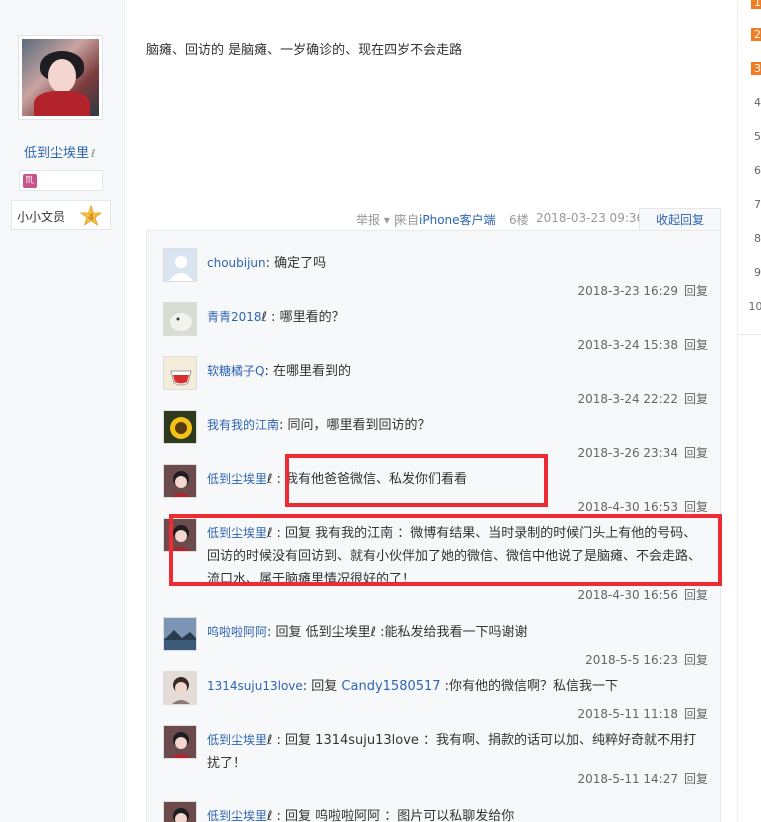 This screenshot has width=761, height=822. I want to click on reply-username: choubijun, so click(236, 263).